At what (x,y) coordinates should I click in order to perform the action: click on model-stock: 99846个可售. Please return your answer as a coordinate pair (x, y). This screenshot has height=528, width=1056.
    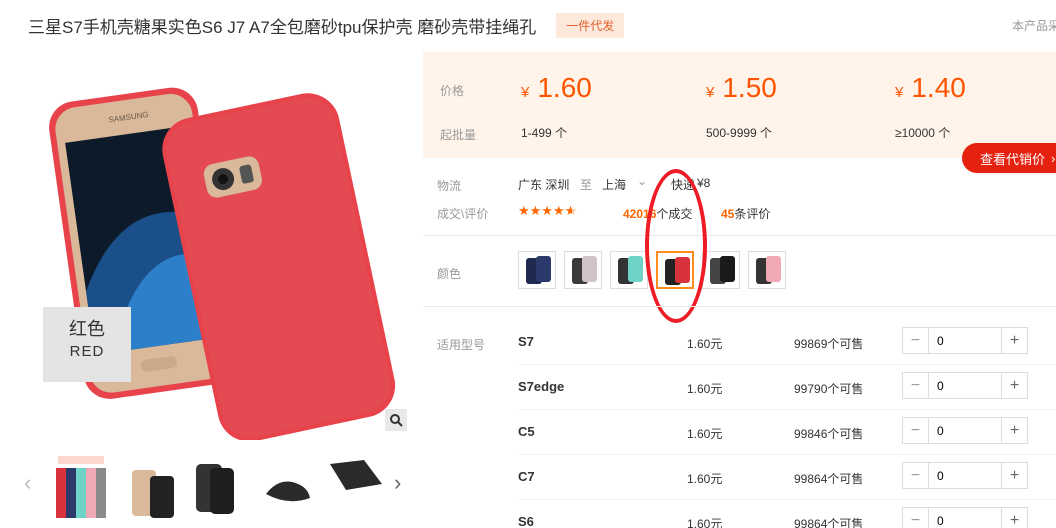
    Looking at the image, I should click on (829, 434).